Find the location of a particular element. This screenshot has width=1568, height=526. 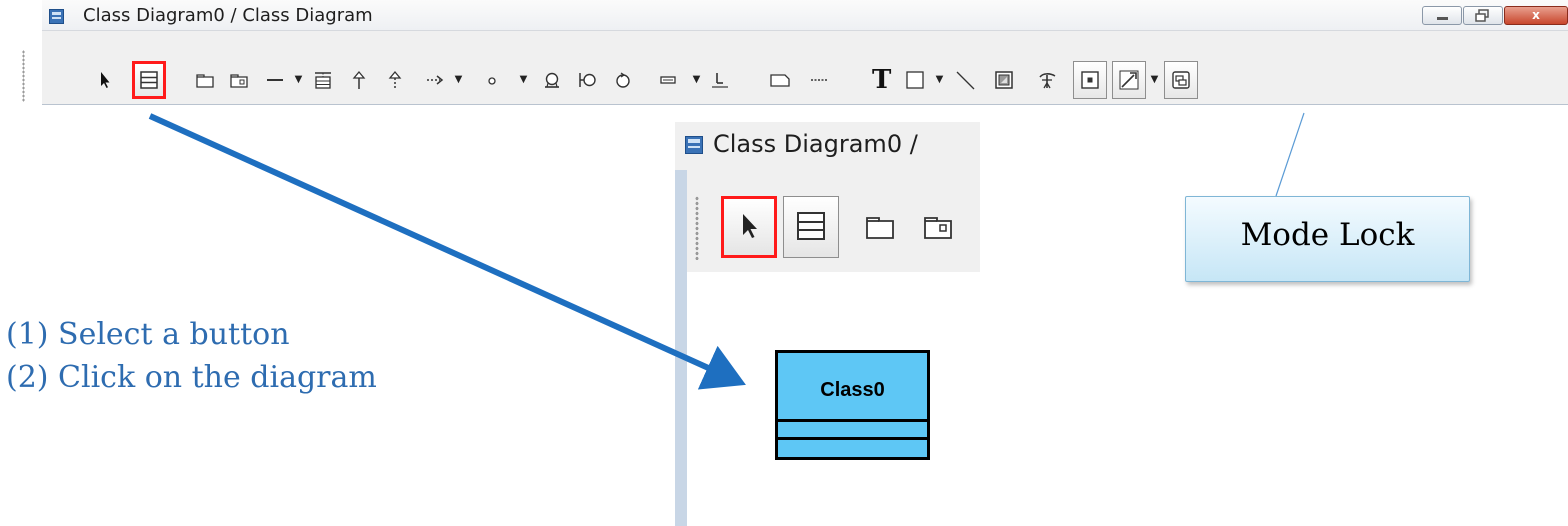

interface-circle-icon is located at coordinates (492, 81).